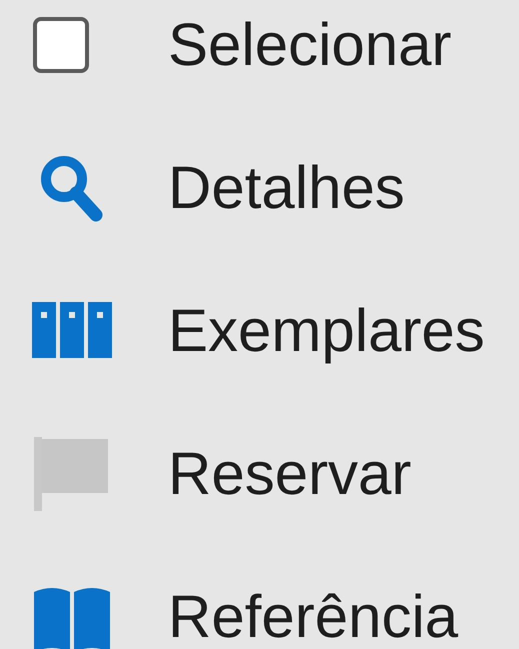 This screenshot has height=649, width=519. What do you see at coordinates (310, 45) in the screenshot?
I see `menu-item-label: Selecionar` at bounding box center [310, 45].